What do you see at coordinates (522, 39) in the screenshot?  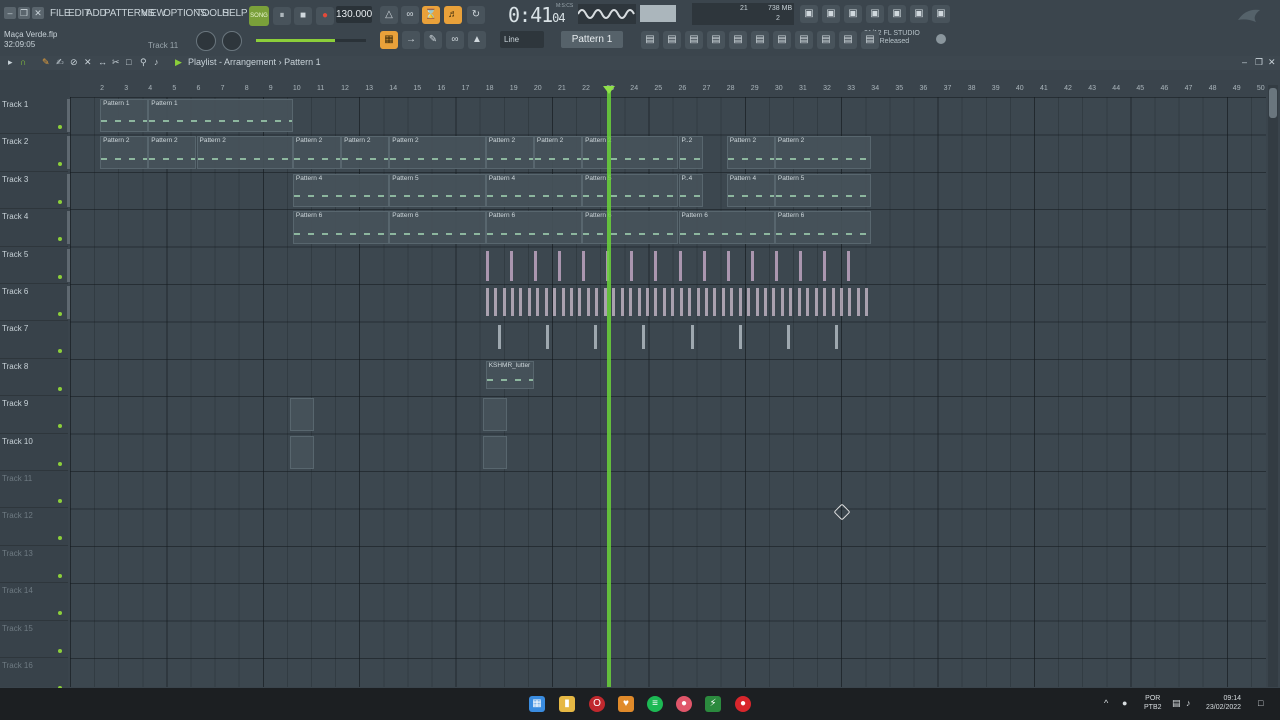 I see `snap-select: Line` at bounding box center [522, 39].